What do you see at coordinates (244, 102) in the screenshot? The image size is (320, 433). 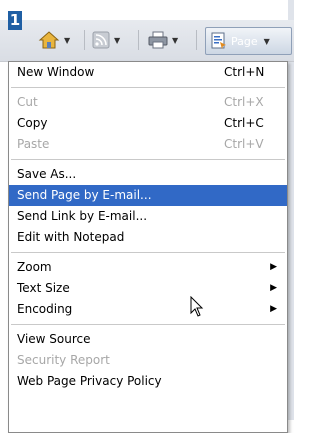 I see `menu-item-shortcut: Ctrl+X` at bounding box center [244, 102].